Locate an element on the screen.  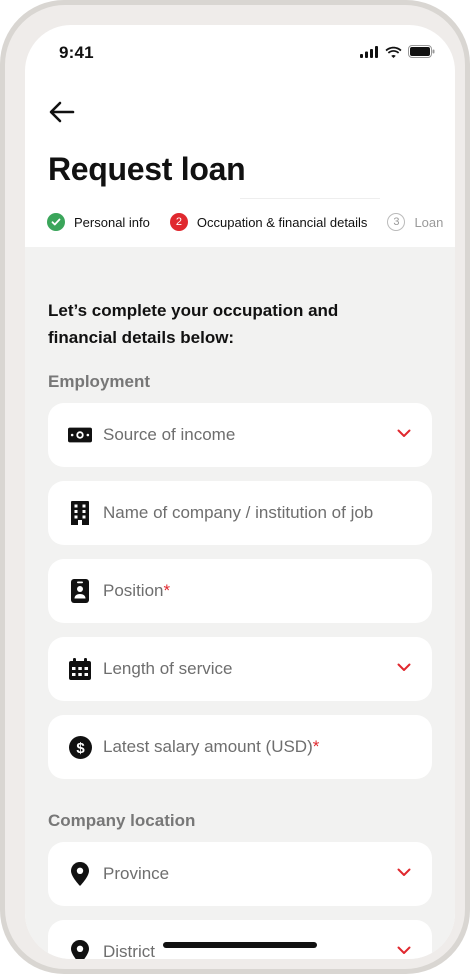
dollar-icon: $ is located at coordinates (80, 747).